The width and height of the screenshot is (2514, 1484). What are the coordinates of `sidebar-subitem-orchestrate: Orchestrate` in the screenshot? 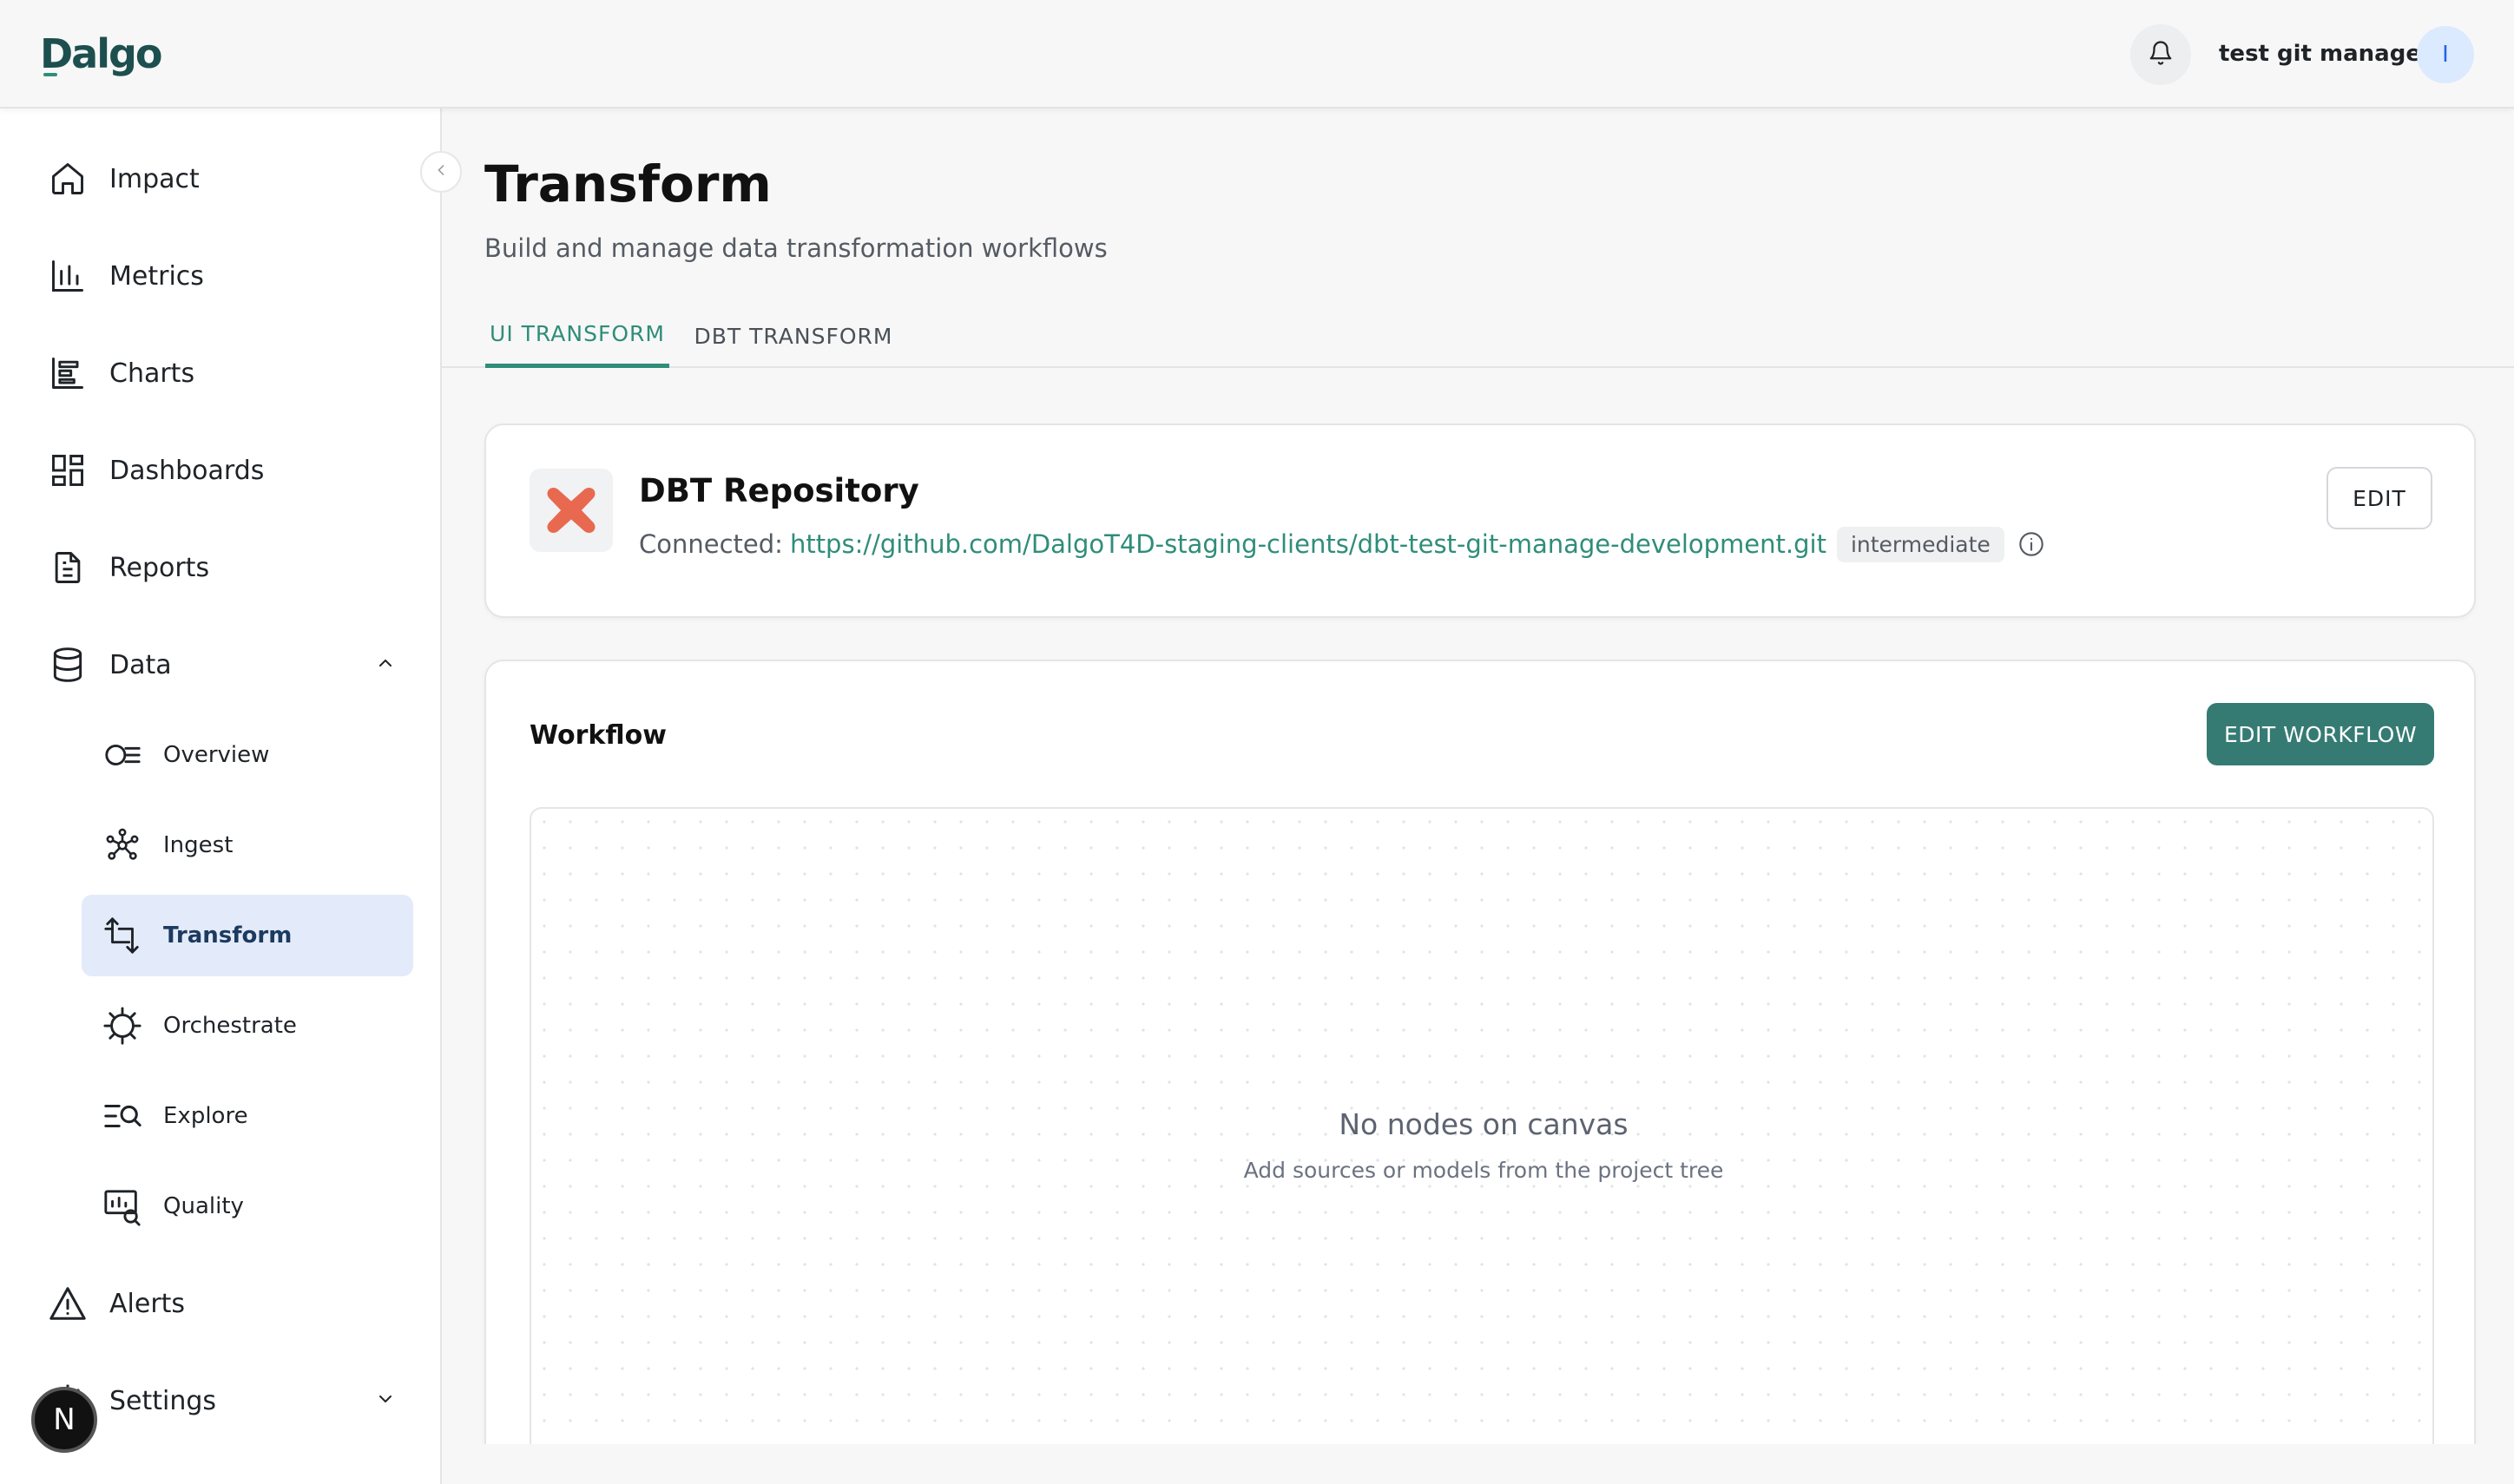 It's located at (247, 1026).